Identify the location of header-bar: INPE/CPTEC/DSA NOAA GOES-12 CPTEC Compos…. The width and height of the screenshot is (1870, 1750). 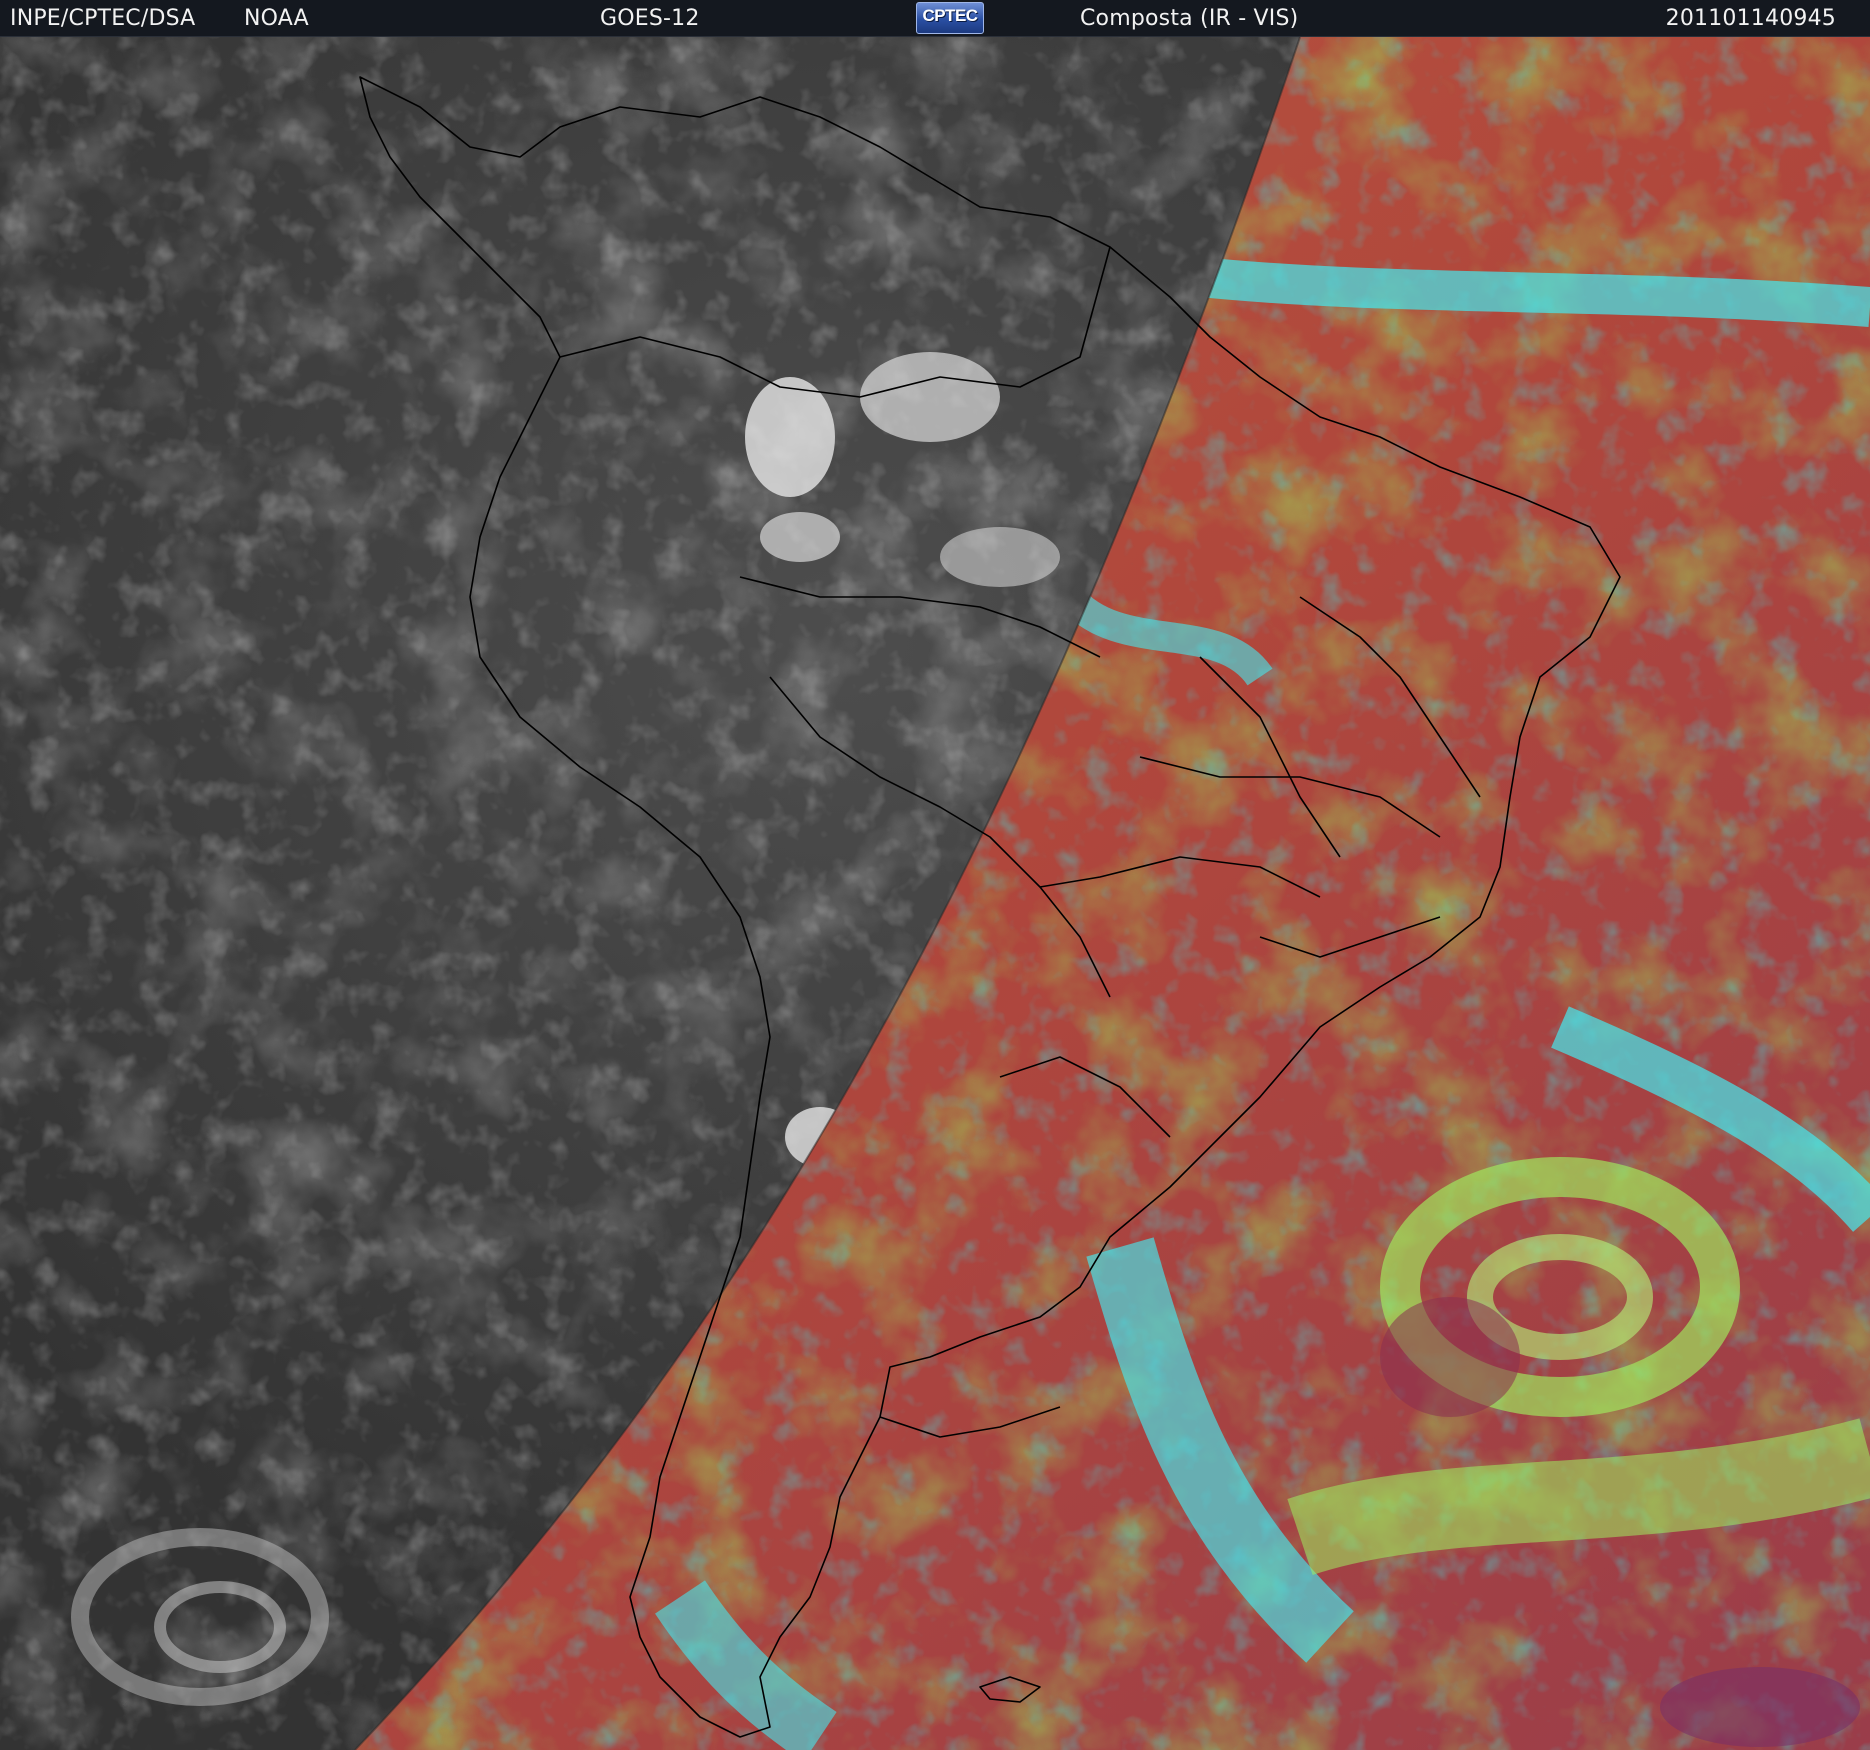
(935, 18).